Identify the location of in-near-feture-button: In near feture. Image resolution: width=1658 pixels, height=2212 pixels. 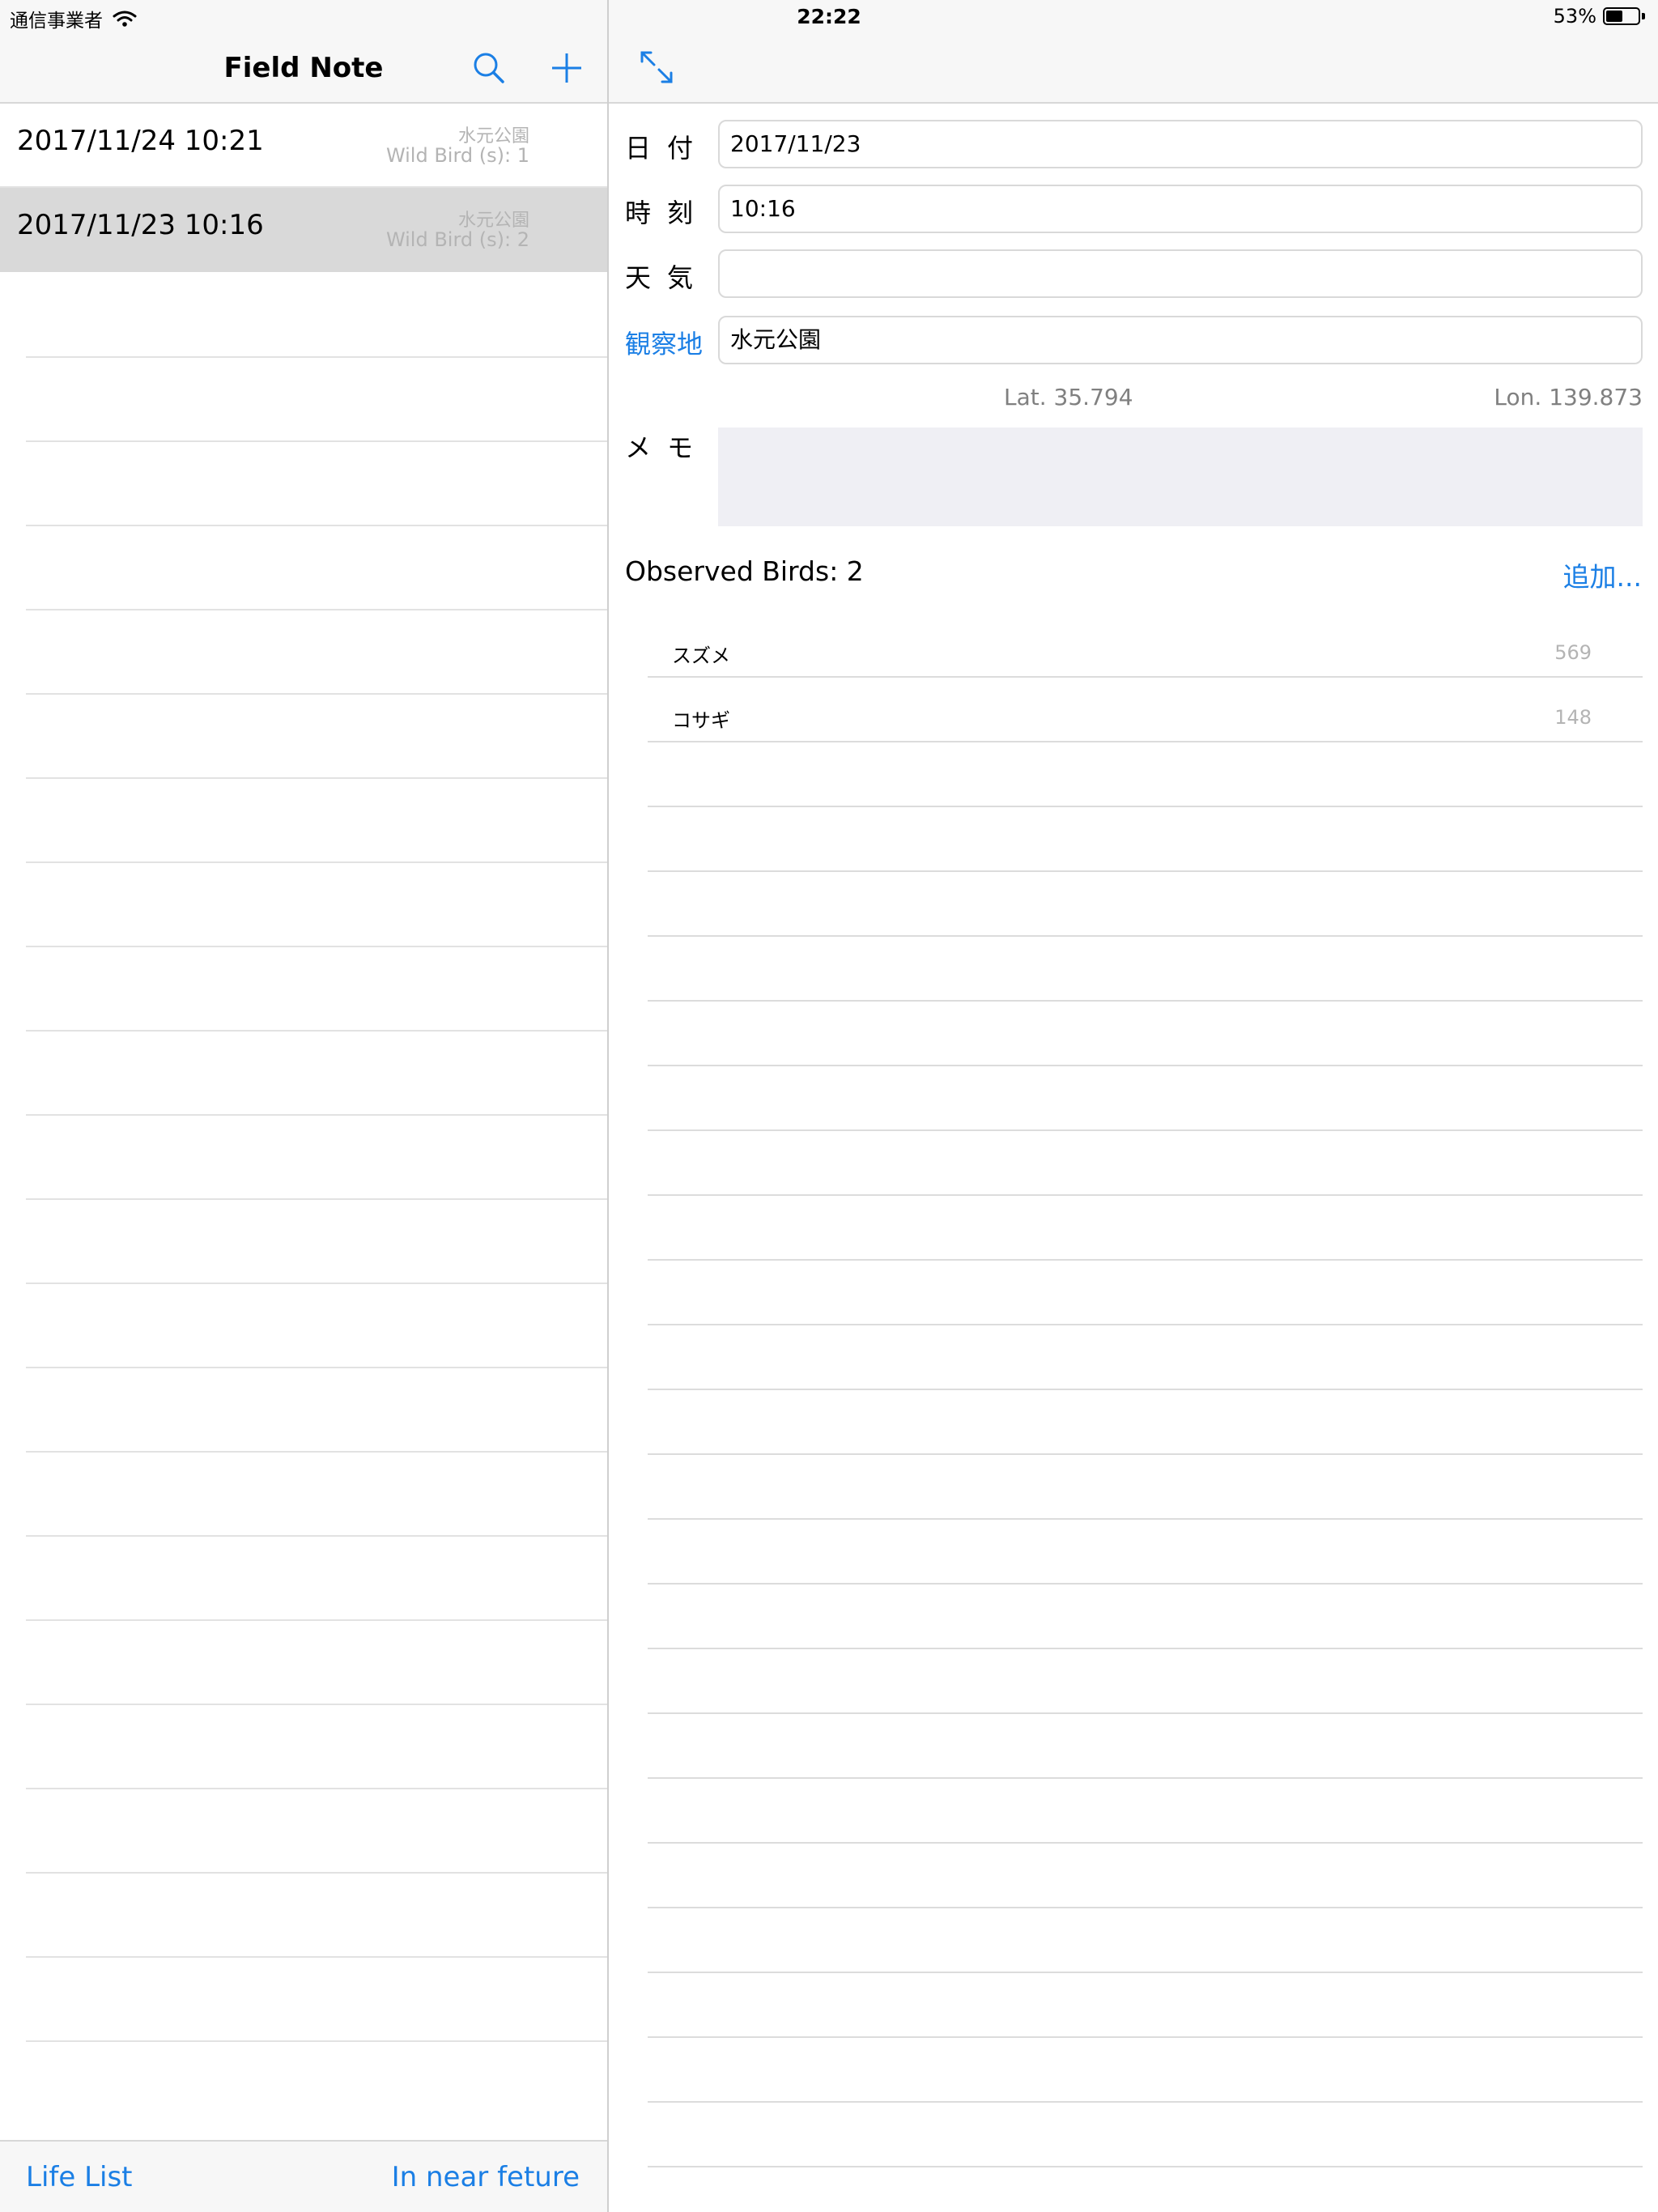
(486, 2177).